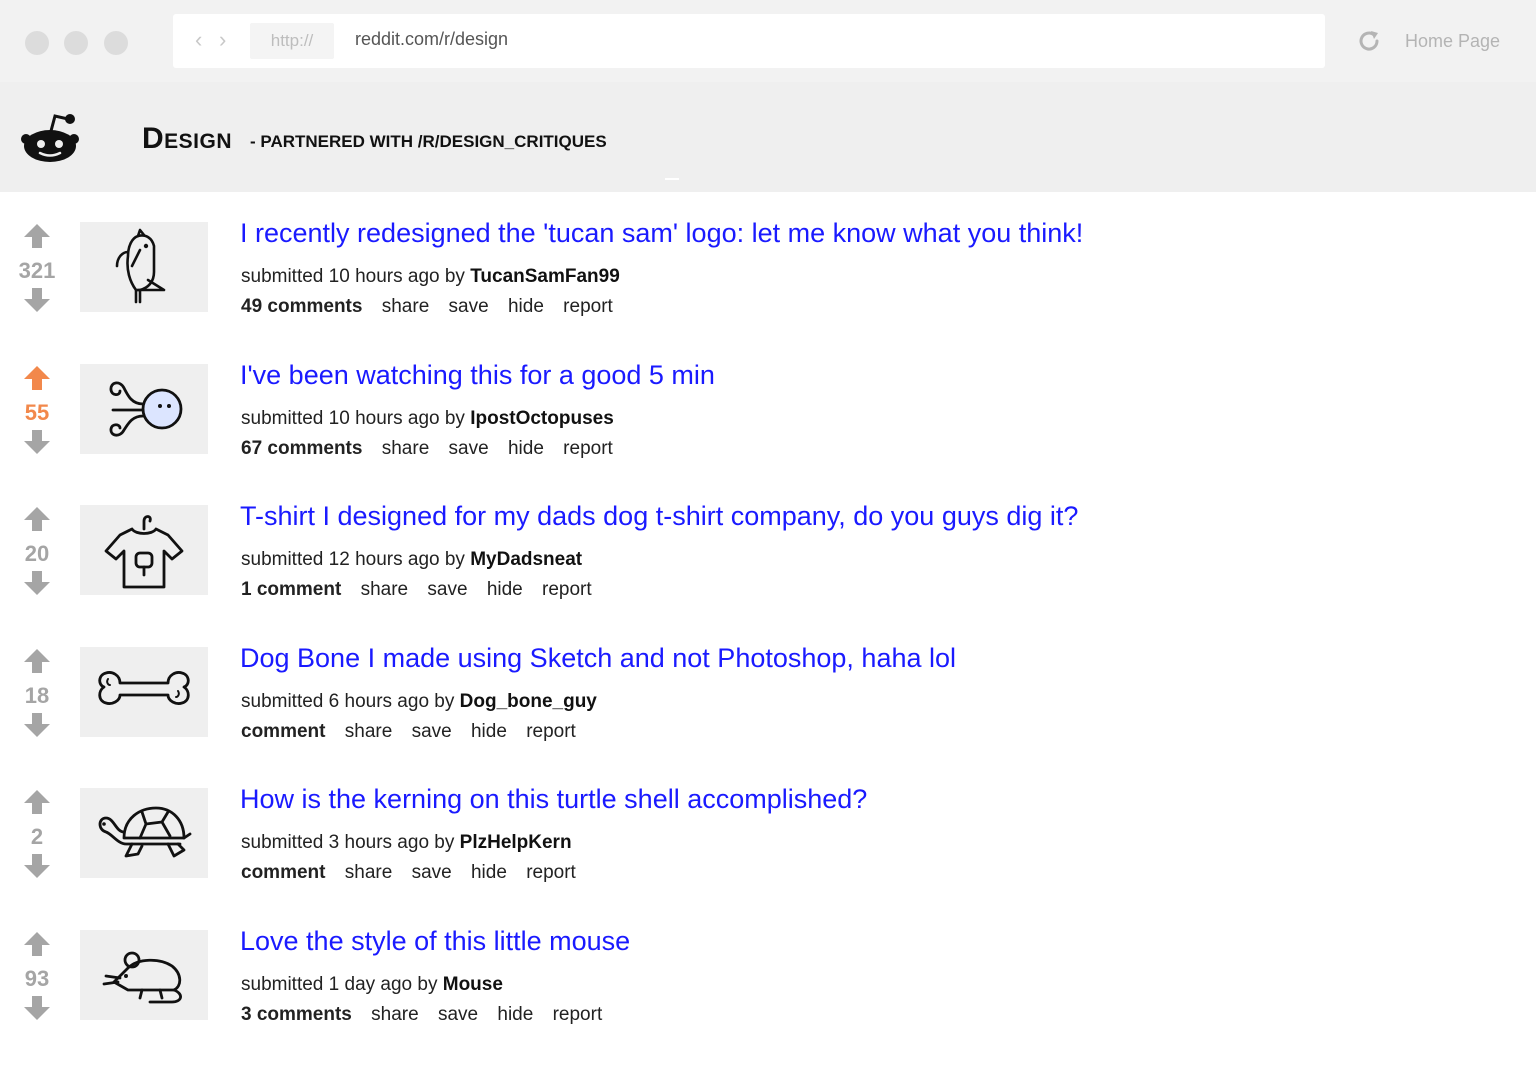 This screenshot has height=1071, width=1536. Describe the element at coordinates (749, 41) in the screenshot. I see `address-bar: ‹ › http:// reddit.com/r/design` at that location.